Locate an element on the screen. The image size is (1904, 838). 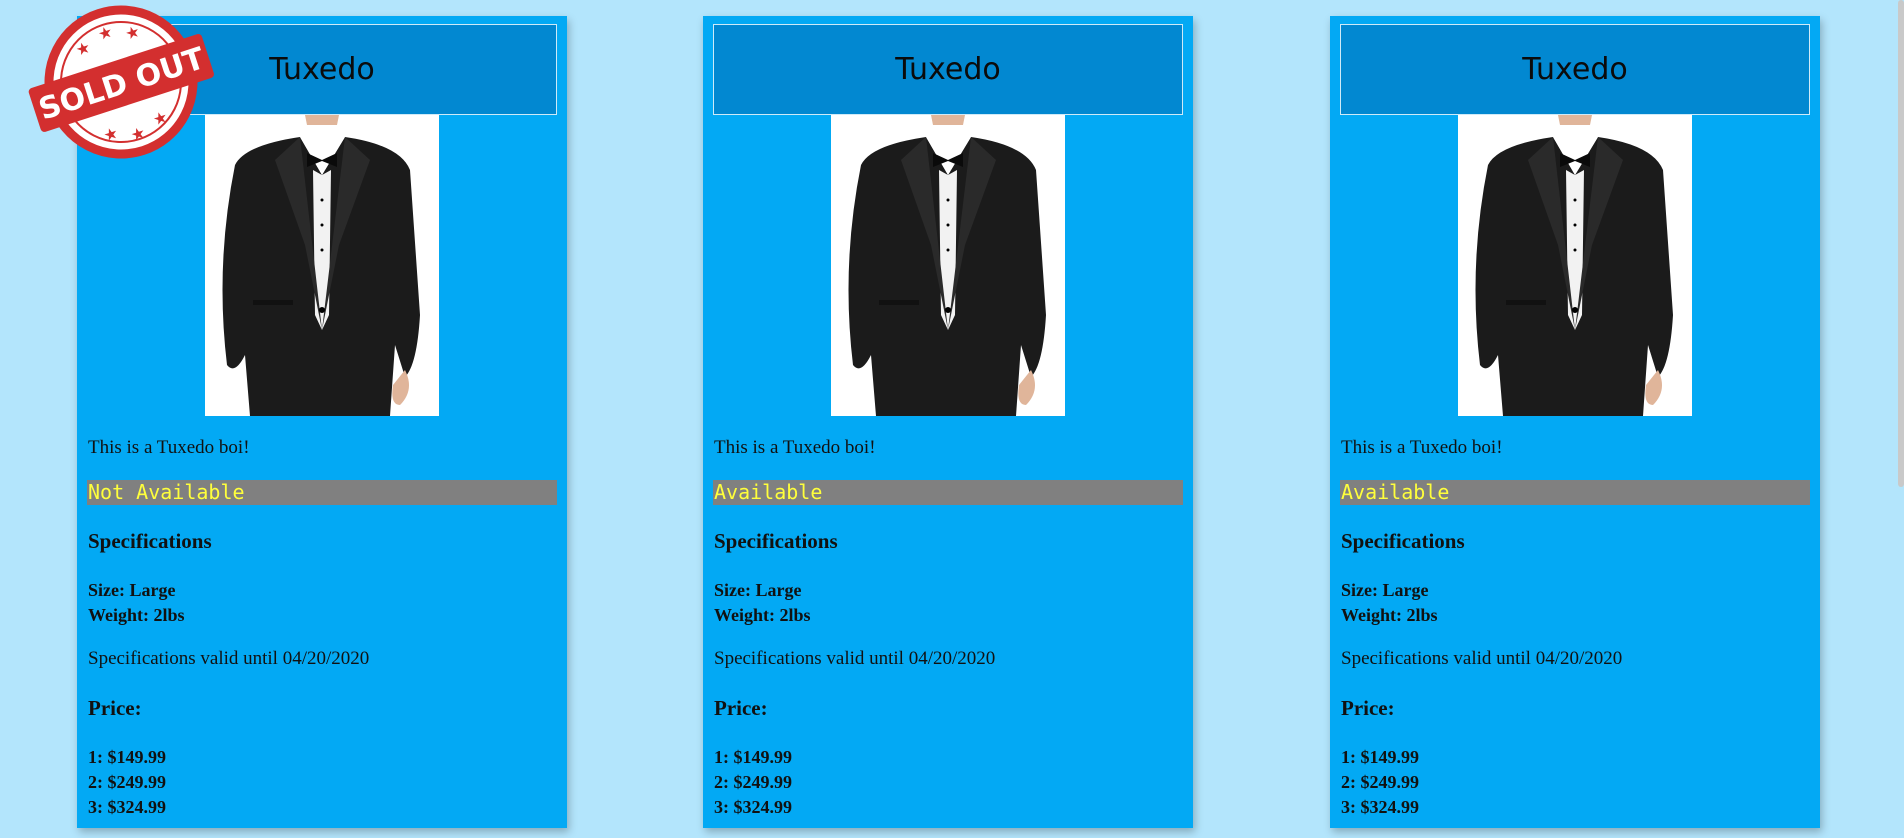
vertical-scrollbar is located at coordinates (1901, 419).